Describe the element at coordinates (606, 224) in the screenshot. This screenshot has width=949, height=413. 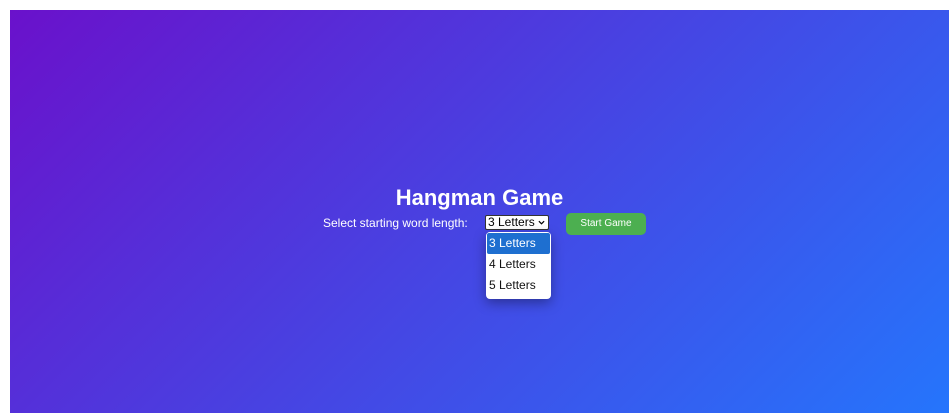
I see `start-game-button: Start Game` at that location.